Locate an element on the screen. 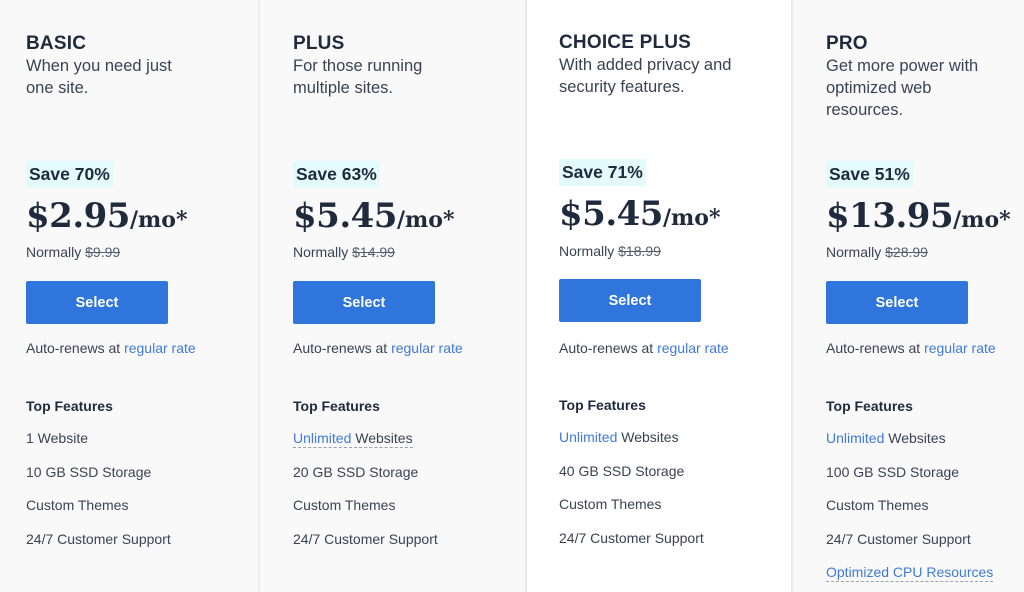  feature-item: 100 GB SSD Storage is located at coordinates (893, 471).